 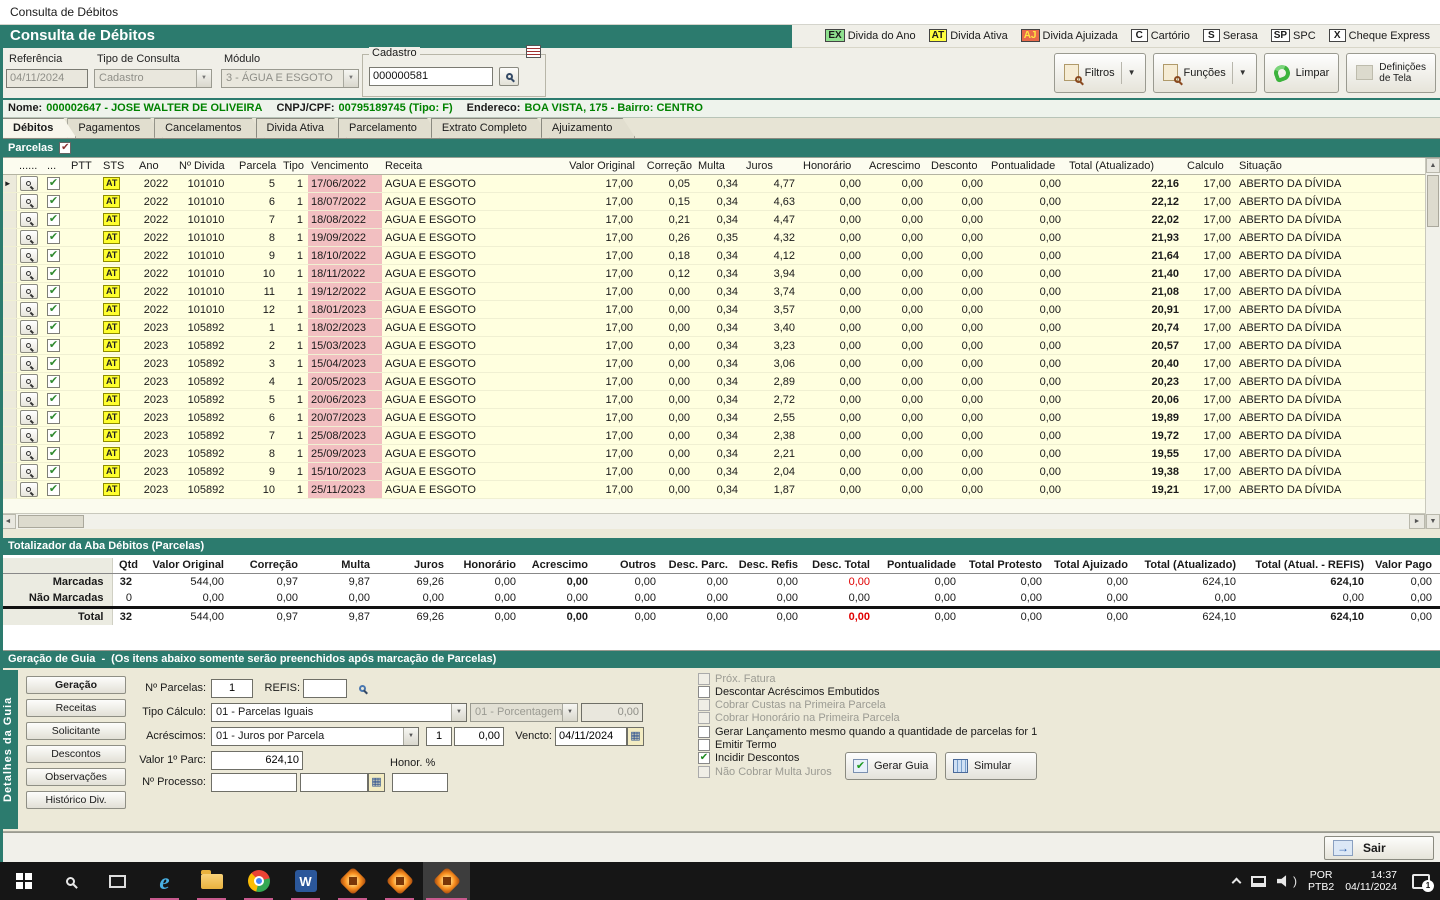 I want to click on notification-icon: 1, so click(x=1423, y=882).